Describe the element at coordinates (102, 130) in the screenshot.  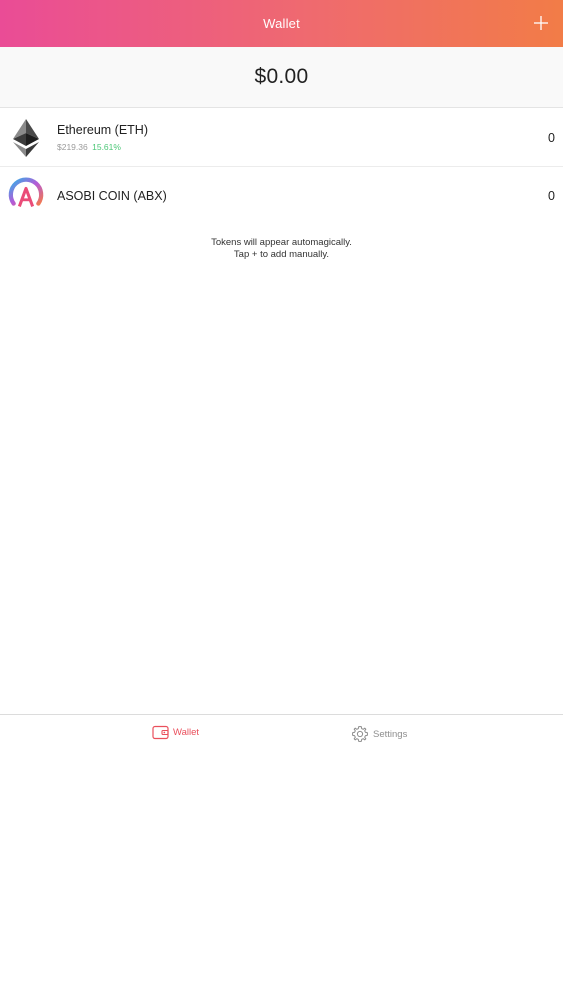
I see `token-name: Ethereum (ETH)` at that location.